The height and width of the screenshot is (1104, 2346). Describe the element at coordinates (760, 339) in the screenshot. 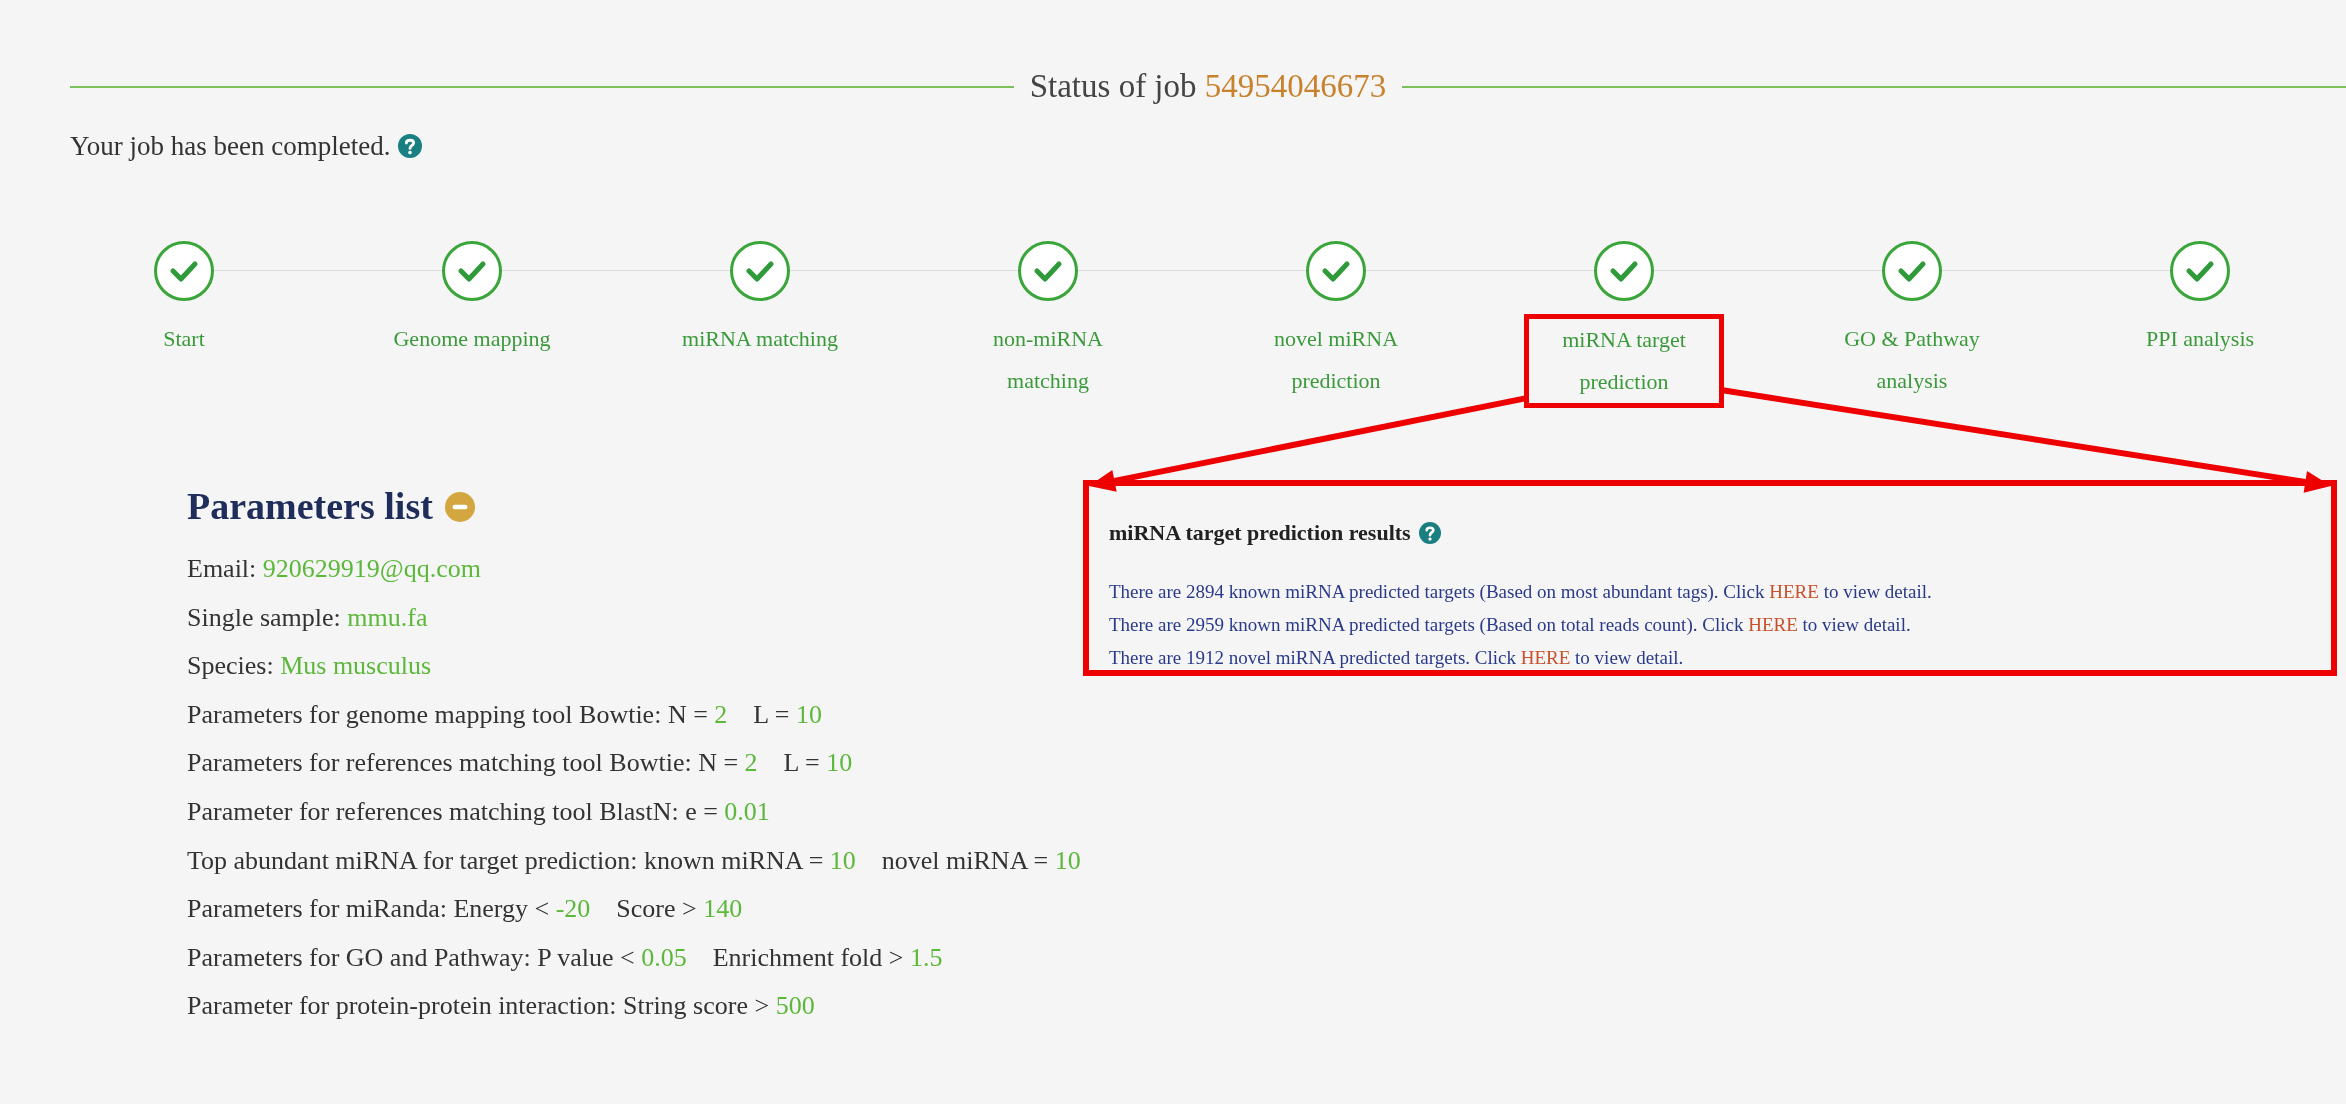

I see `step-label: miRNA matching` at that location.